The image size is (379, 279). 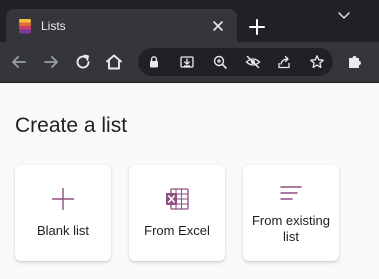 I want to click on chevron-down-icon, so click(x=344, y=16).